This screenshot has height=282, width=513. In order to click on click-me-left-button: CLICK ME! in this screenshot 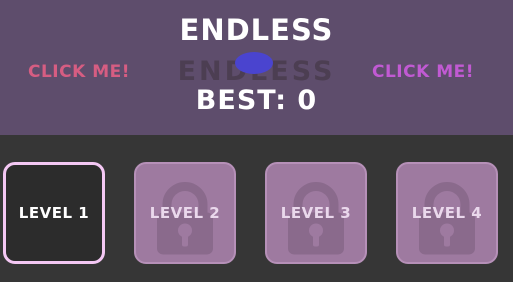, I will do `click(79, 72)`.